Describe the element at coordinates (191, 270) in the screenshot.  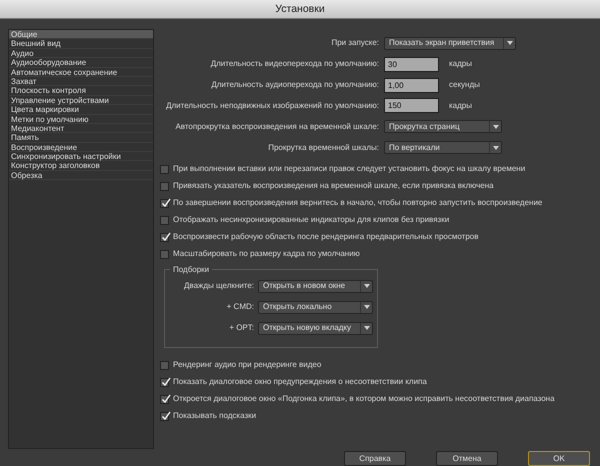
I see `group-title: Подборки` at that location.